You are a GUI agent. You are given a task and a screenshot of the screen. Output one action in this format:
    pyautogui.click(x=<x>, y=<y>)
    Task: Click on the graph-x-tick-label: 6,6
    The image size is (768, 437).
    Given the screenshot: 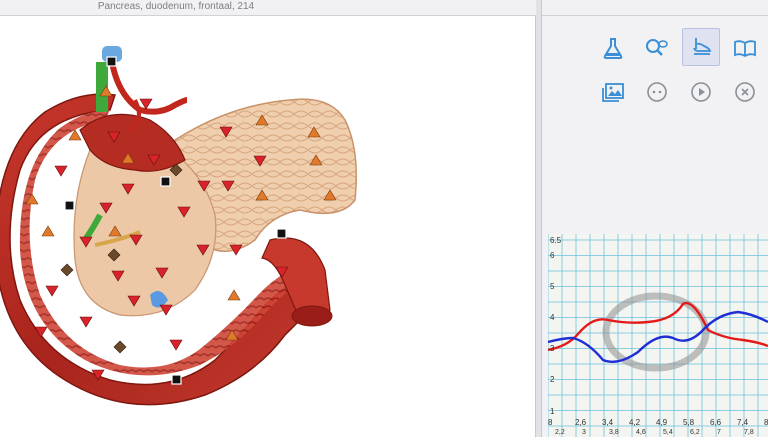 What is the action you would take?
    pyautogui.click(x=716, y=422)
    